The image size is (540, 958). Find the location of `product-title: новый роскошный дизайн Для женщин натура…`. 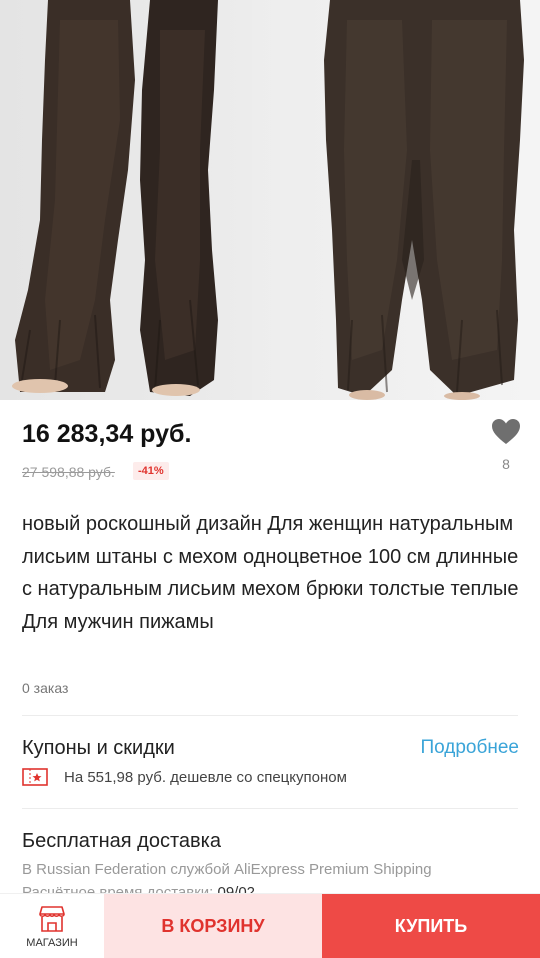

product-title: новый роскошный дизайн Для женщин натура… is located at coordinates (270, 573).